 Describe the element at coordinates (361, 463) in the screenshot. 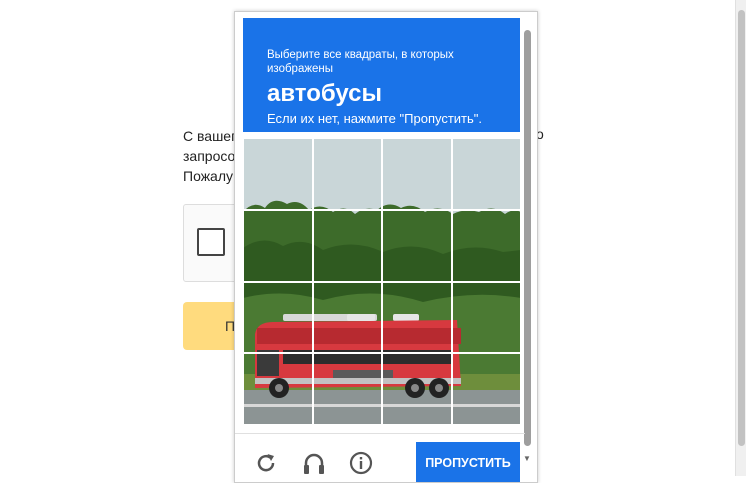

I see `info-icon` at that location.